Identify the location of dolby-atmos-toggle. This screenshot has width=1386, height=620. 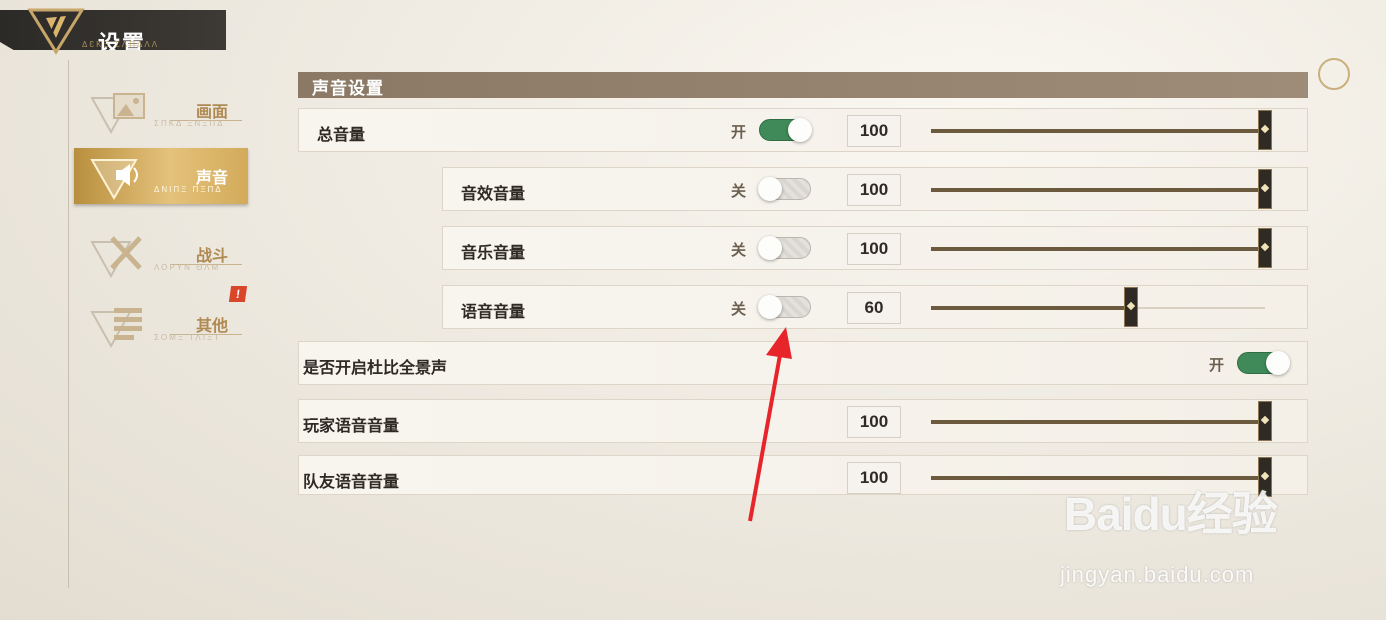
(1263, 363).